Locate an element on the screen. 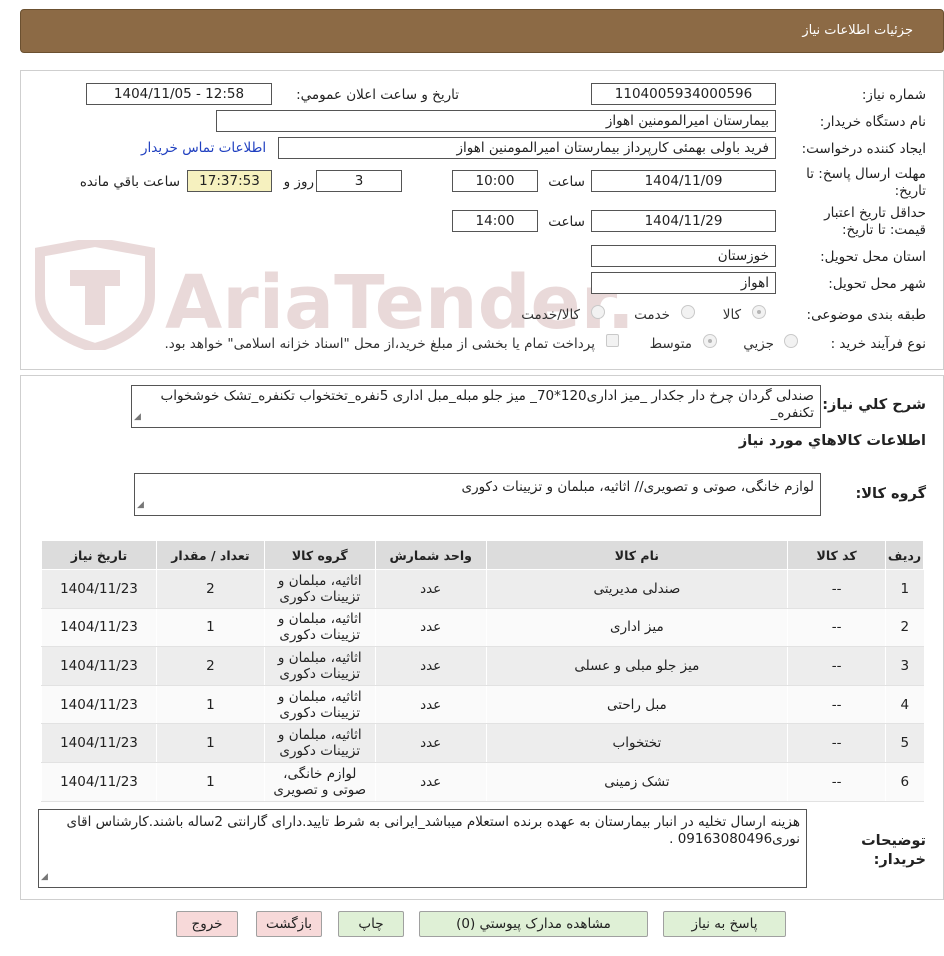 The width and height of the screenshot is (944, 956). requester-label: ايجاد کننده درخواست: is located at coordinates (863, 149).